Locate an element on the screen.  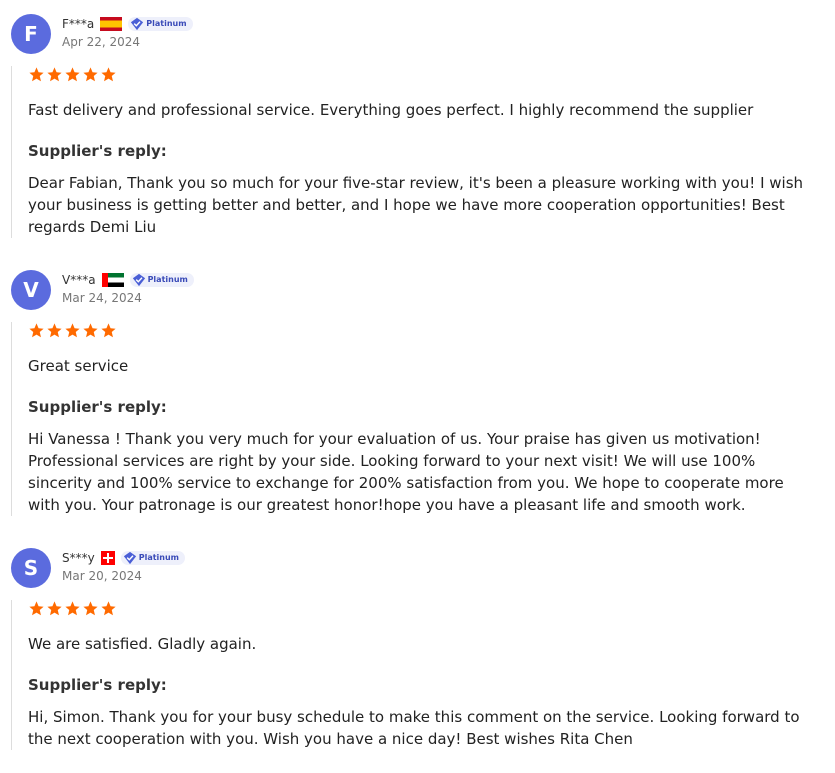
reviewer-name: S***y is located at coordinates (78, 558).